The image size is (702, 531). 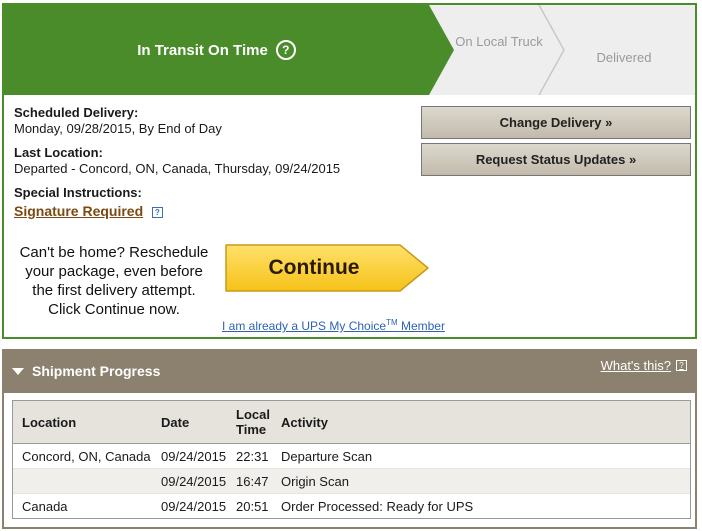 I want to click on cell-time: 22:31, so click(x=252, y=456).